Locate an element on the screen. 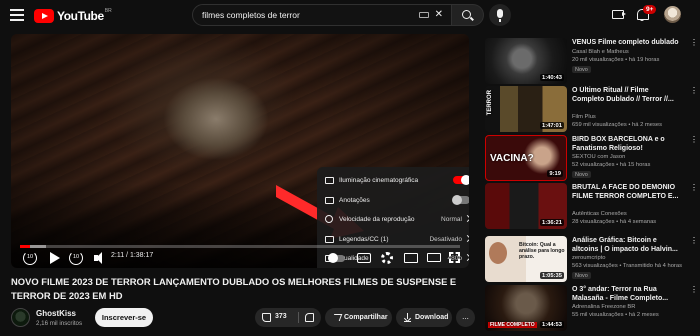  forward-icon: 10 is located at coordinates (76, 258).